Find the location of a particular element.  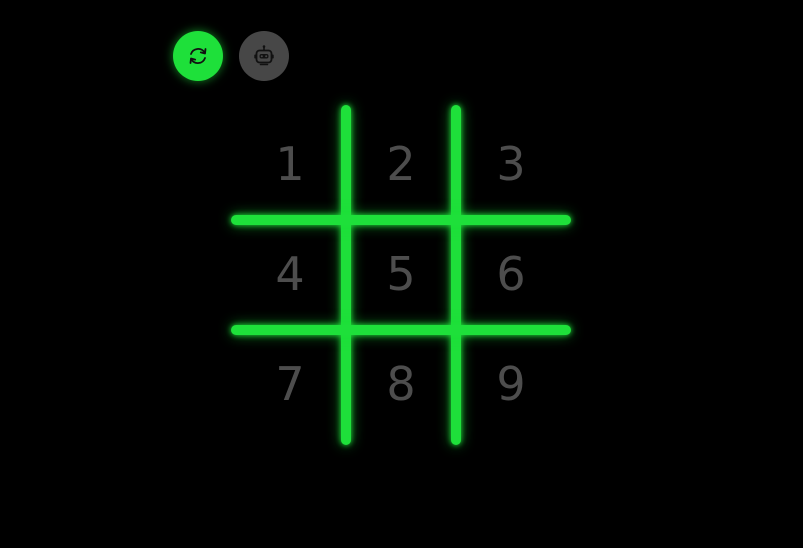

cell-4: 4 is located at coordinates (290, 274).